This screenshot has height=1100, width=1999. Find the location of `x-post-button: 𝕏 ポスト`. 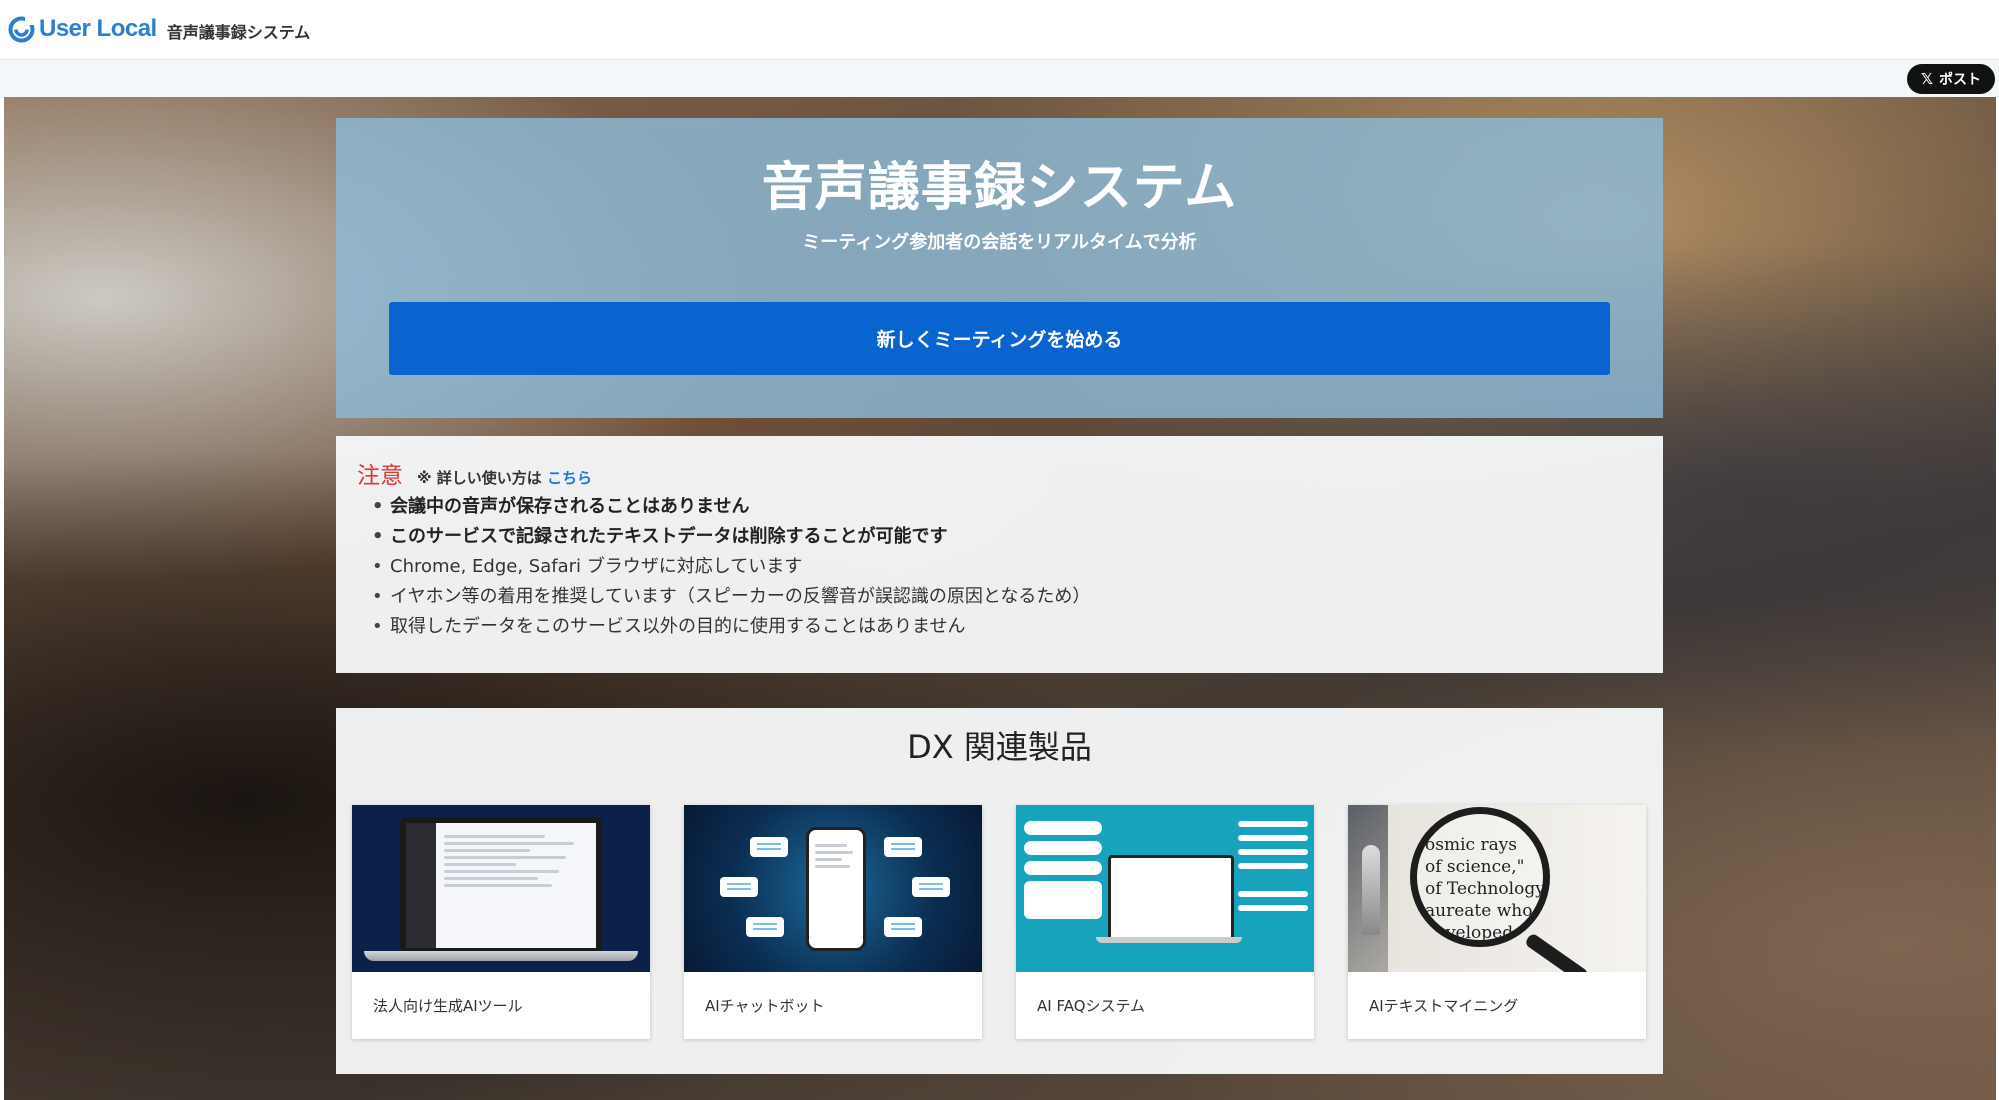

x-post-button: 𝕏 ポスト is located at coordinates (1951, 79).